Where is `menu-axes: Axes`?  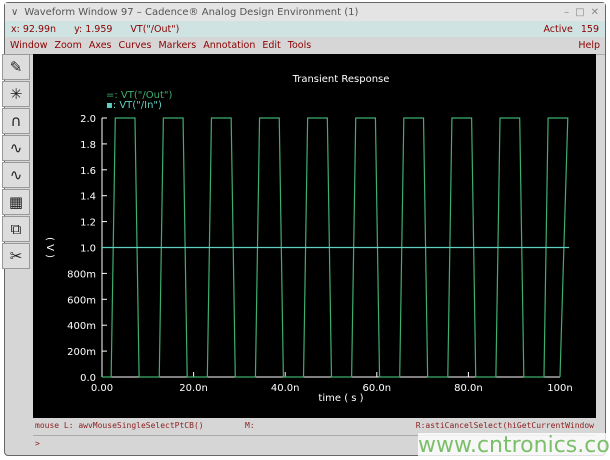
menu-axes: Axes is located at coordinates (100, 45).